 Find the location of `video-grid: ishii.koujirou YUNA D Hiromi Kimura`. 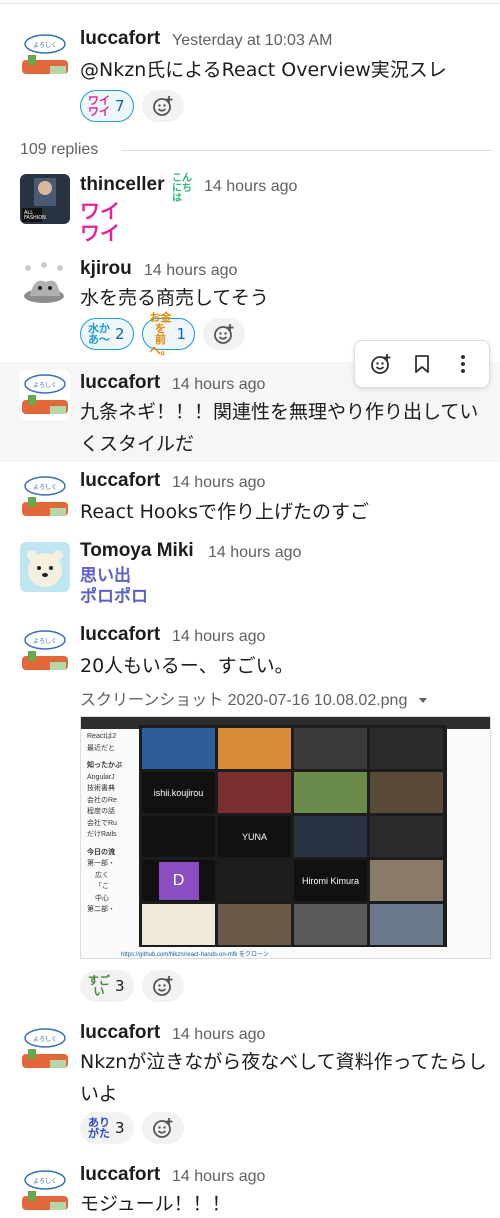

video-grid: ishii.koujirou YUNA D Hiromi Kimura is located at coordinates (293, 836).